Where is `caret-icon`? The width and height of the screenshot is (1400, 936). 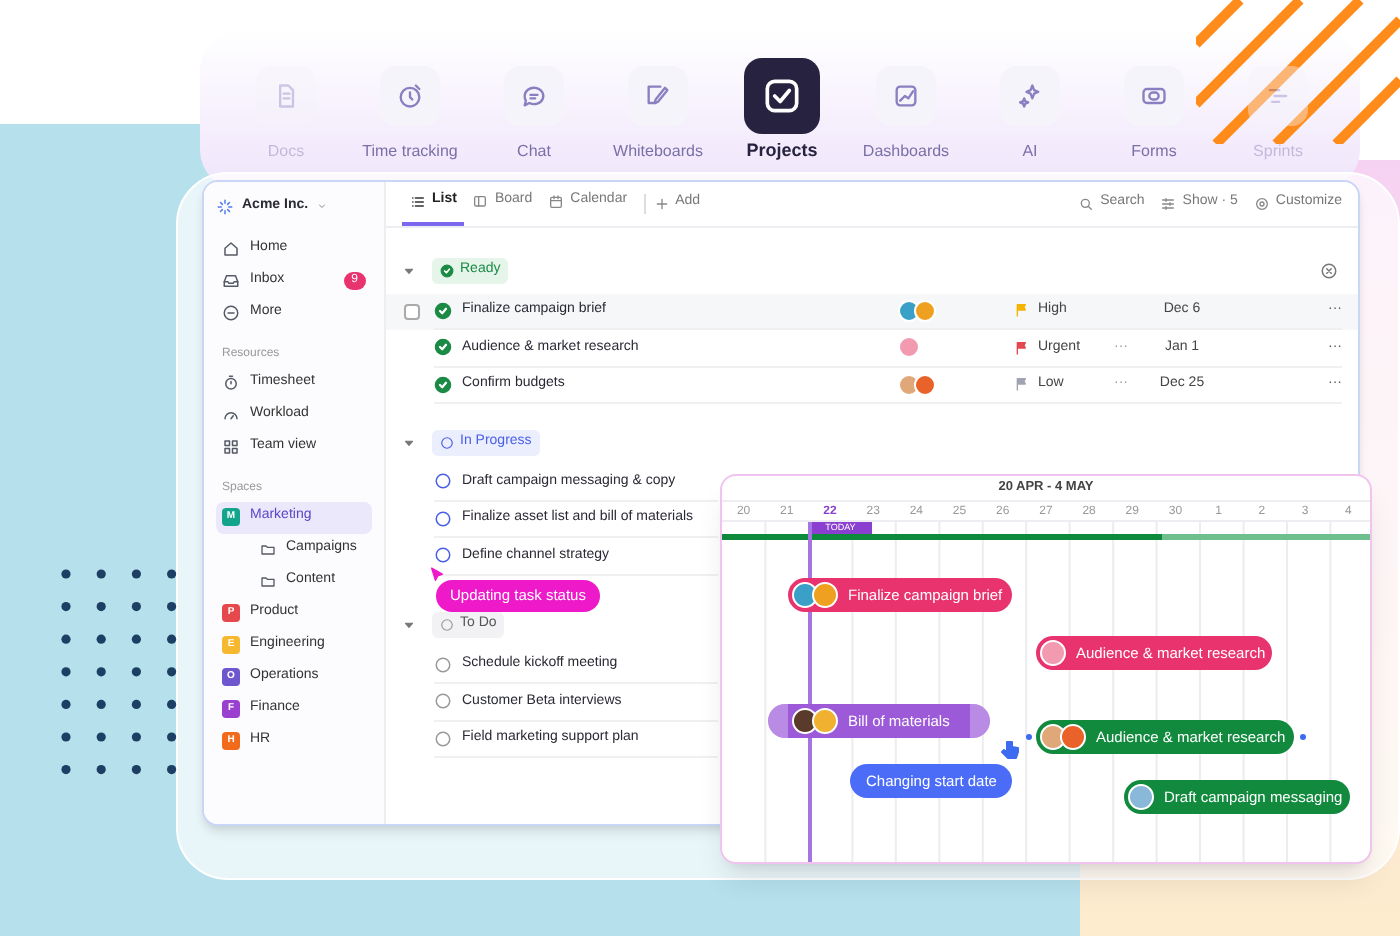
caret-icon is located at coordinates (322, 206).